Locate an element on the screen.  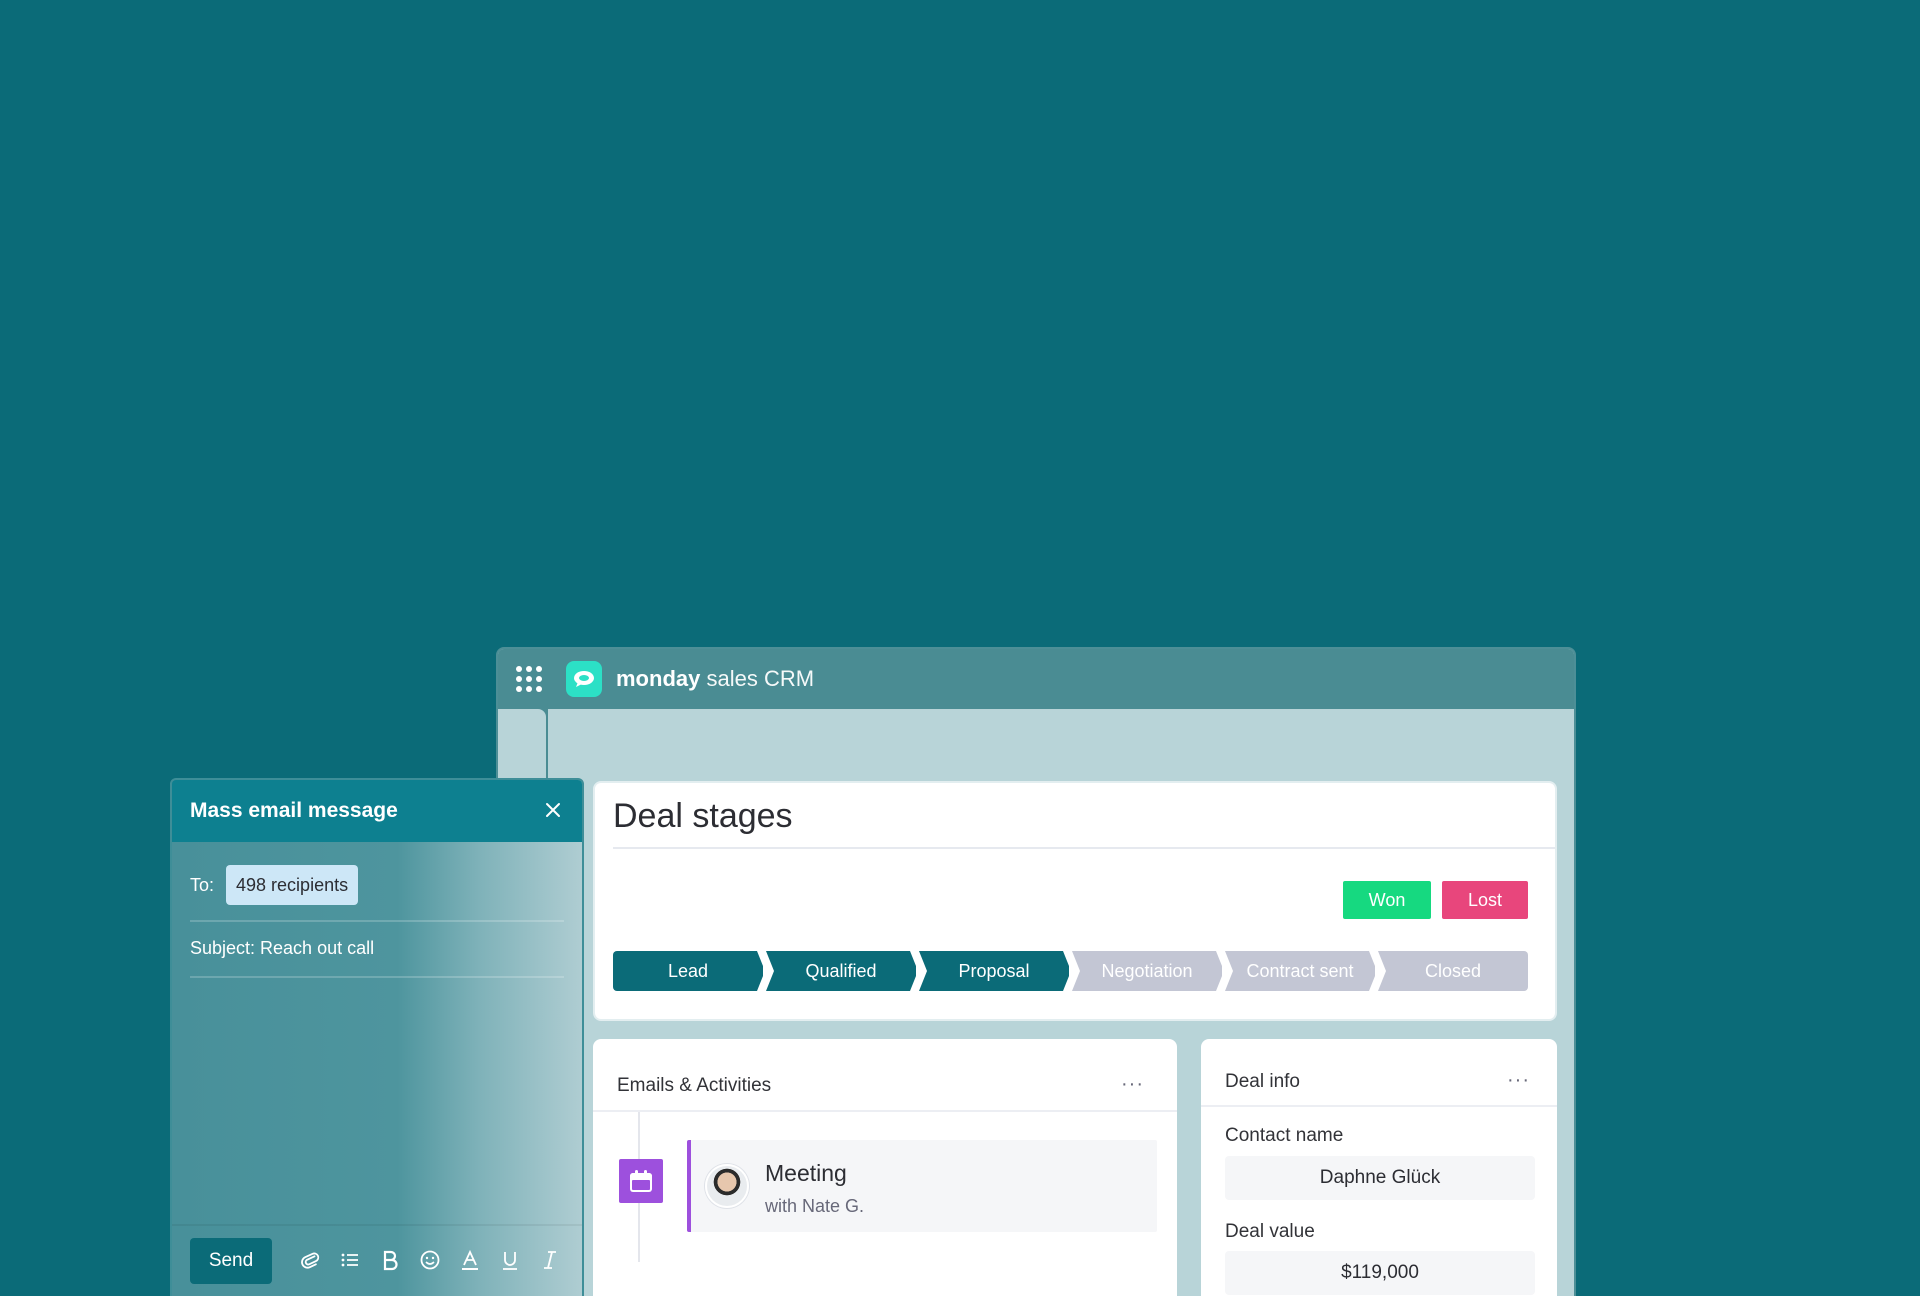
monday-logo-icon is located at coordinates (584, 679).